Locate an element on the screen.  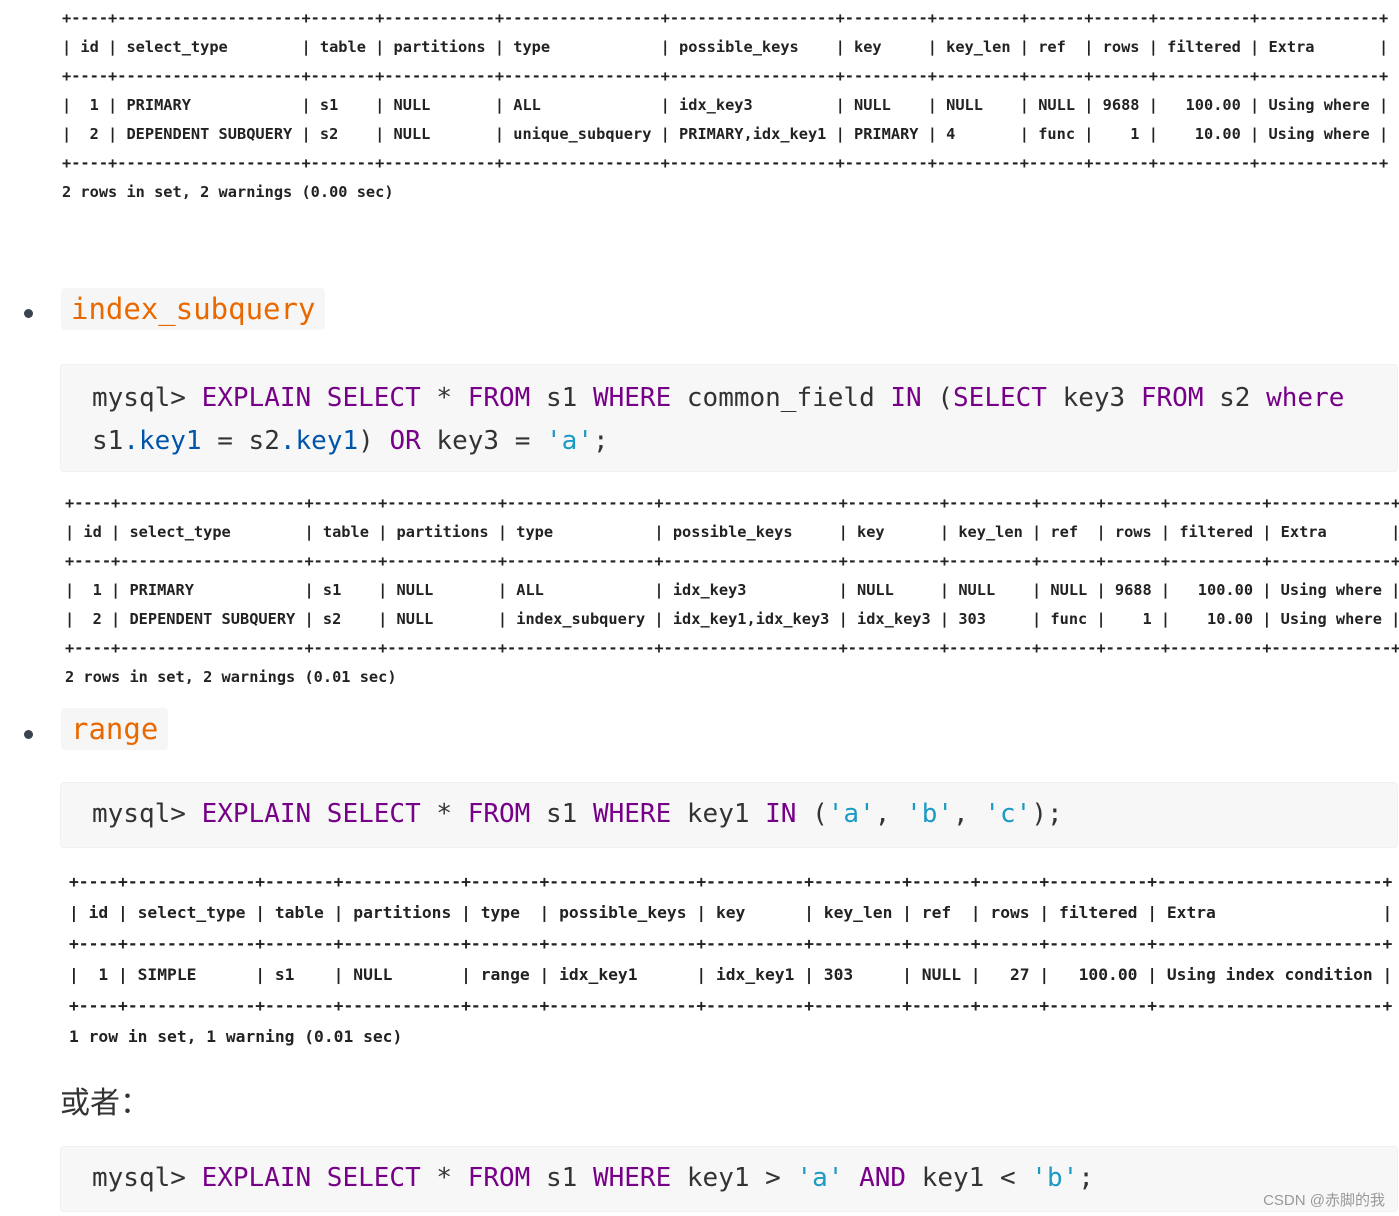
result-summary: 2 rows in set, 2 warnings (0.01 sec) is located at coordinates (231, 677).